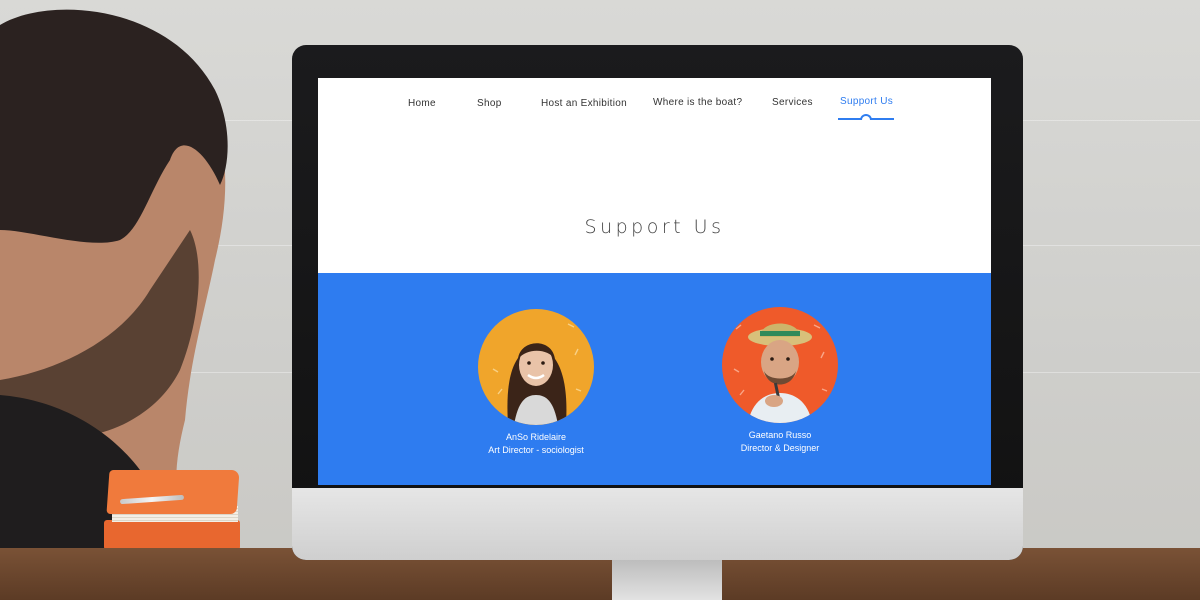 This screenshot has width=1200, height=600. What do you see at coordinates (792, 102) in the screenshot?
I see `nav-item-services: Services` at bounding box center [792, 102].